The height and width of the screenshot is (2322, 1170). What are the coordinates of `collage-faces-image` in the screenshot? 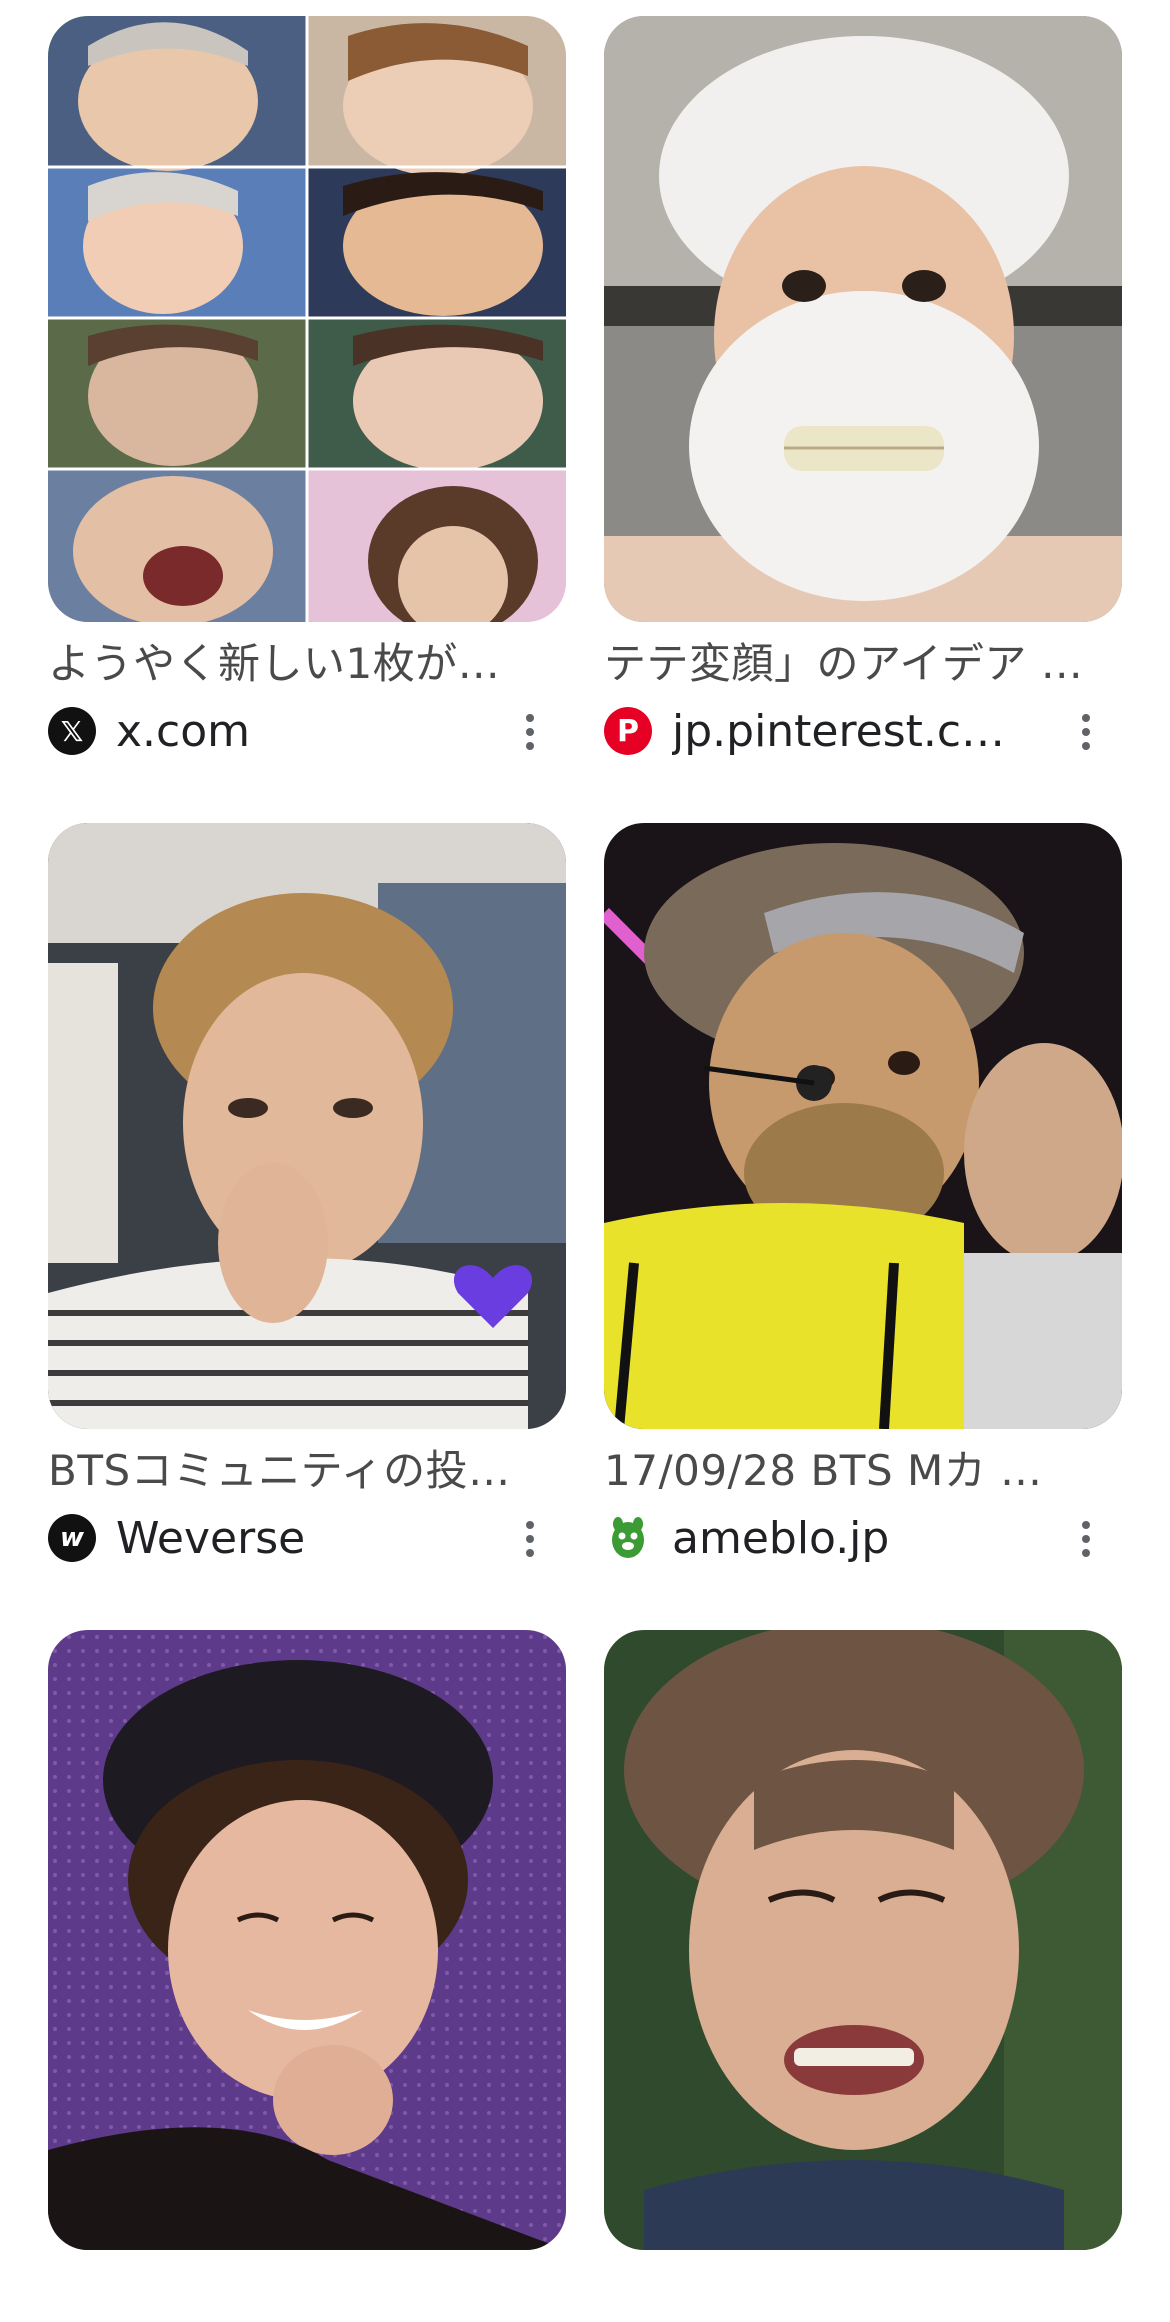 It's located at (307, 319).